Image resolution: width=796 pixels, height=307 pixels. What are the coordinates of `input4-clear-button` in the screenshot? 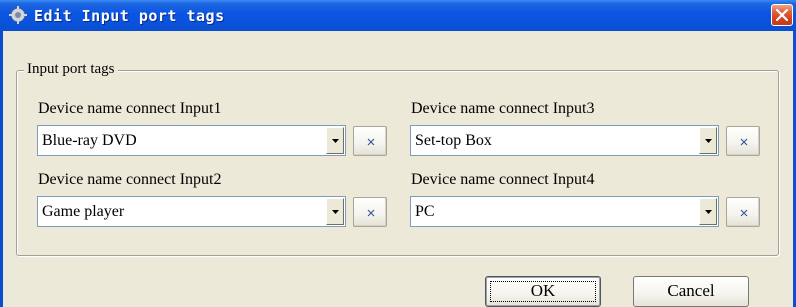 It's located at (743, 212).